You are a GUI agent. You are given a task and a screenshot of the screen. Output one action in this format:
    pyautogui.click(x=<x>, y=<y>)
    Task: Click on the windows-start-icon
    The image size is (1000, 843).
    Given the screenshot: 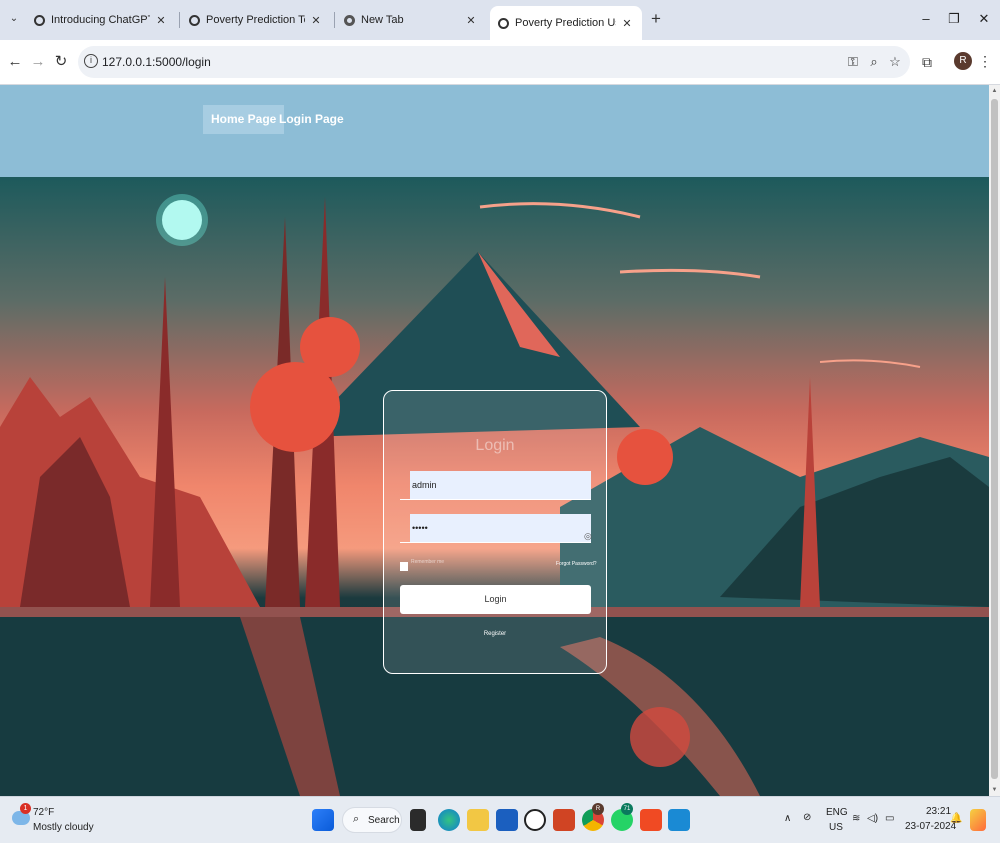 What is the action you would take?
    pyautogui.click(x=323, y=820)
    